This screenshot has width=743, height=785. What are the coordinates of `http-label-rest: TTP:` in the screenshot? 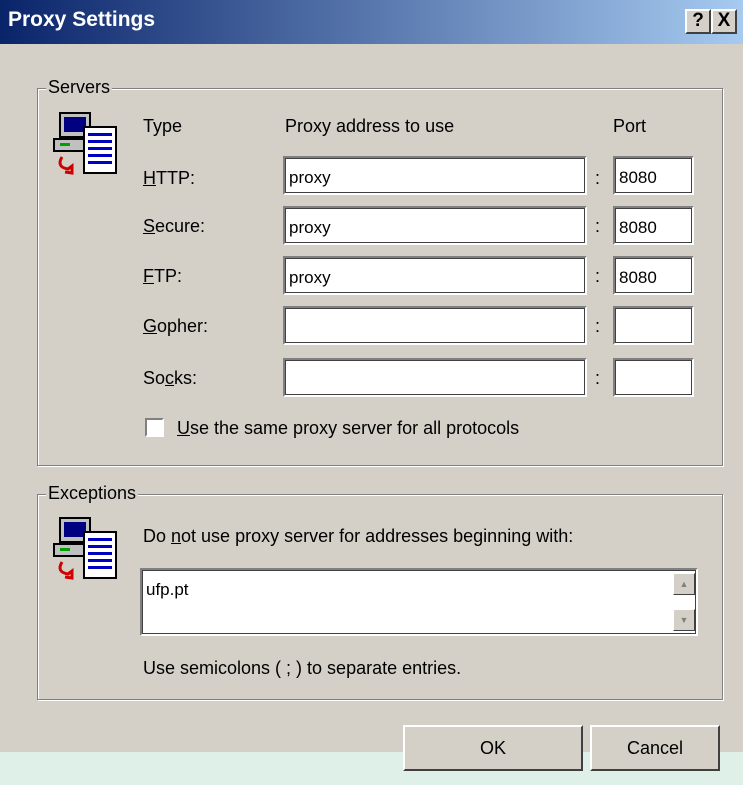 It's located at (175, 178).